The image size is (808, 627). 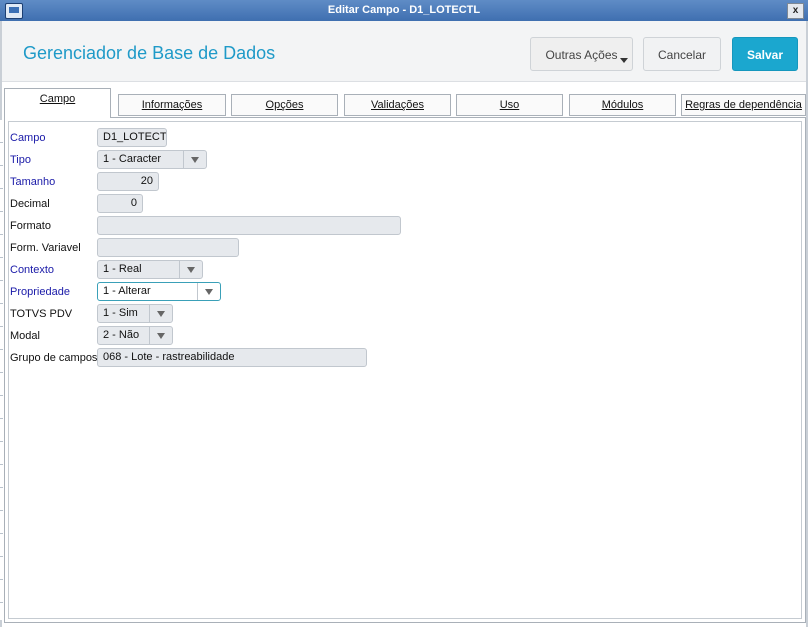 I want to click on contexto-value: 1 - Real, so click(x=122, y=269).